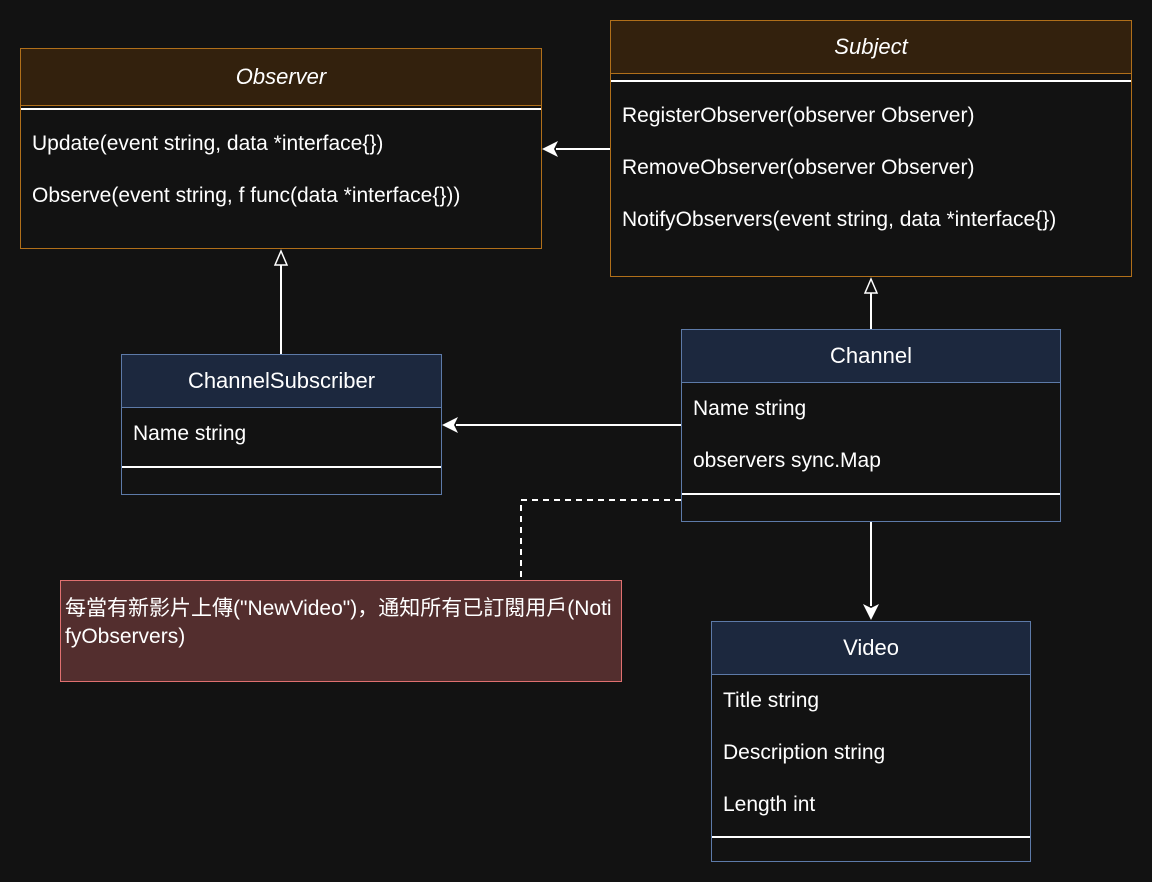 The height and width of the screenshot is (882, 1152). What do you see at coordinates (798, 115) in the screenshot?
I see `subject-method-register: RegisterObserver(observer Observer)` at bounding box center [798, 115].